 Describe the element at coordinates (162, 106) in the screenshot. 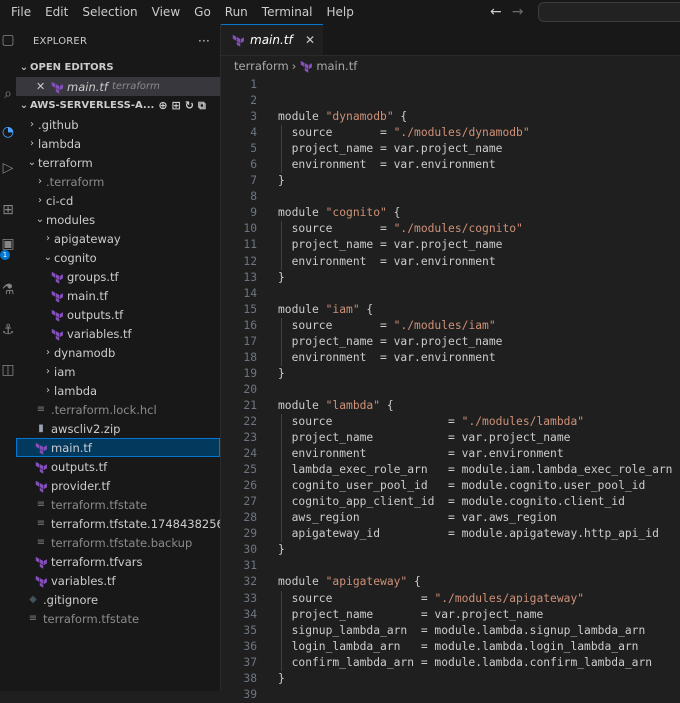

I see `new-file-icon: ⊕` at that location.